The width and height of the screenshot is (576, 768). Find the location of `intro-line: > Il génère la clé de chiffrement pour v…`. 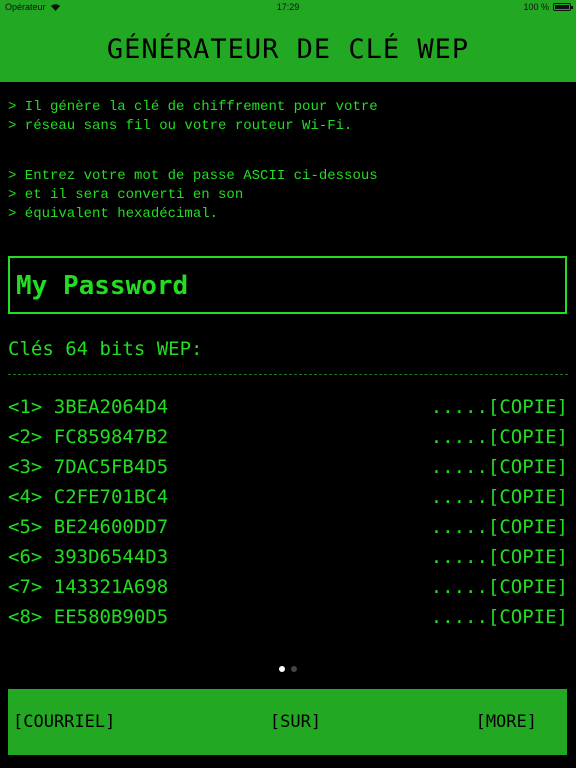

intro-line: > Il génère la clé de chiffrement pour v… is located at coordinates (193, 107).